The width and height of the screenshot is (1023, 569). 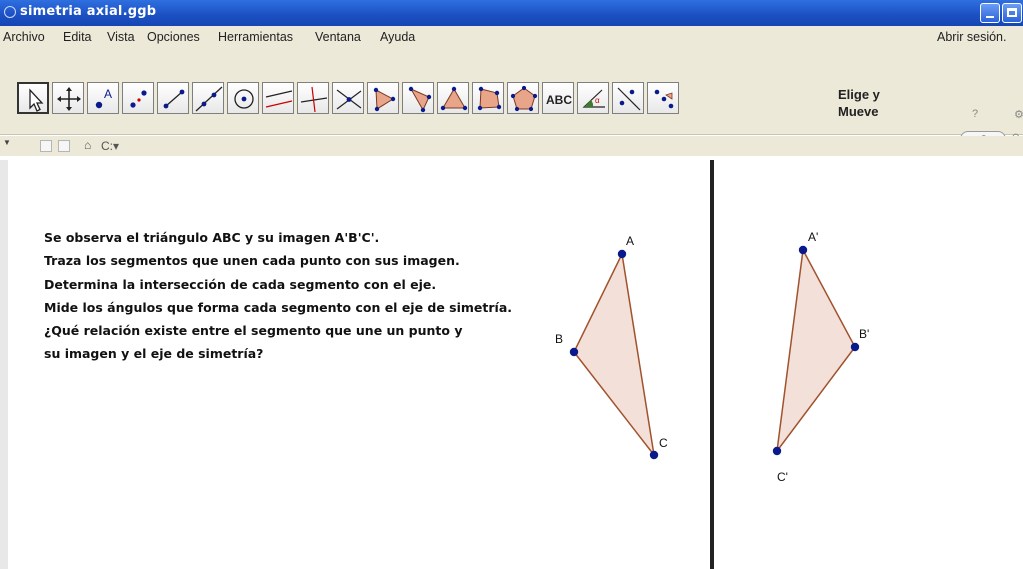 What do you see at coordinates (663, 443) in the screenshot?
I see `label-c: C` at bounding box center [663, 443].